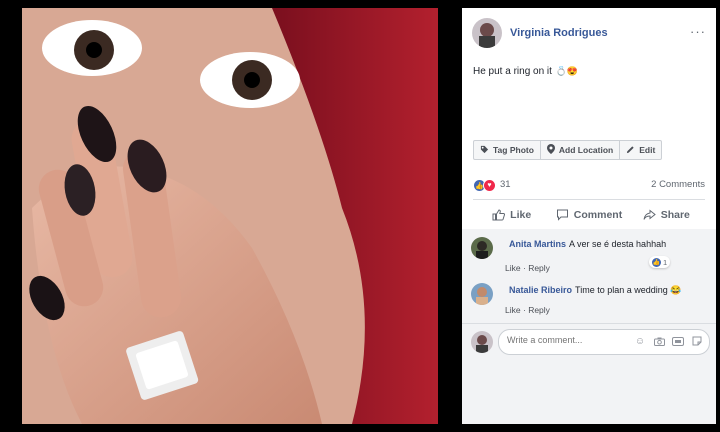 The width and height of the screenshot is (720, 432). What do you see at coordinates (567, 71) in the screenshot?
I see `caption-emoji: 💍😍` at bounding box center [567, 71].